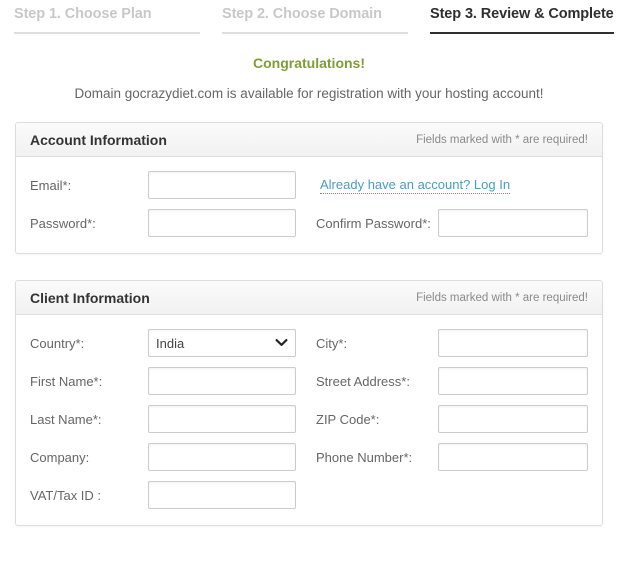  I want to click on email-row: Email*: Already have an account? Log In, so click(309, 185).